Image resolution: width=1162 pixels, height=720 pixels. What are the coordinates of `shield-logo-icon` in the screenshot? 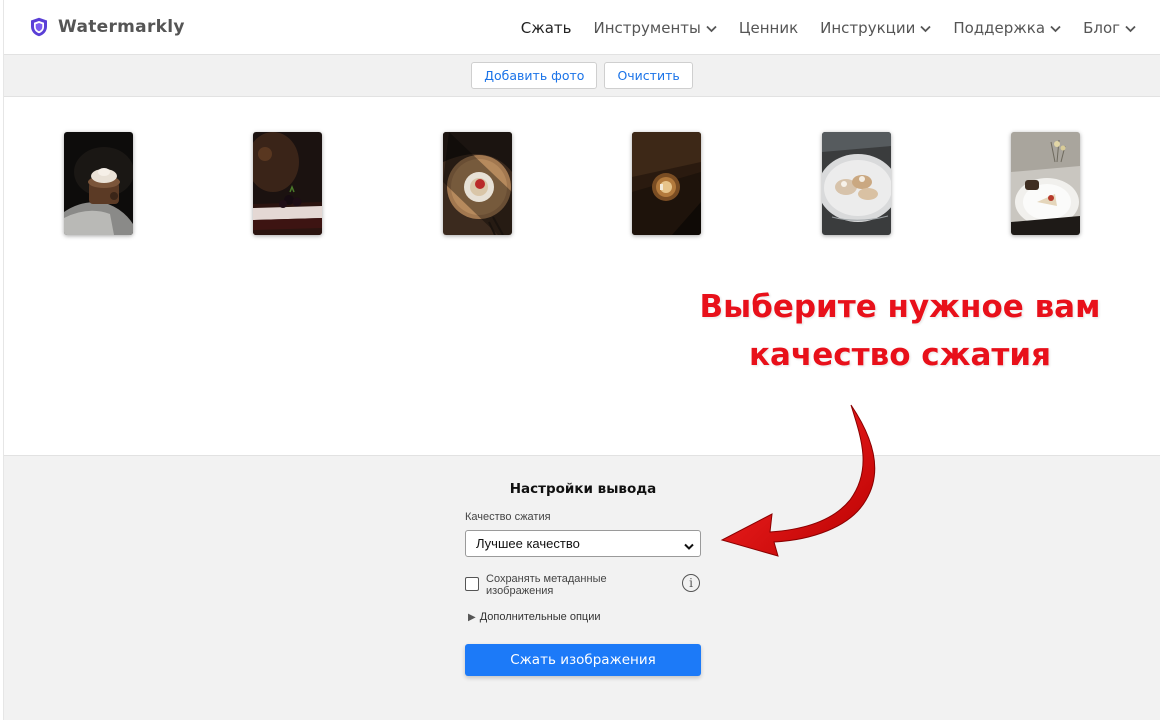 It's located at (39, 27).